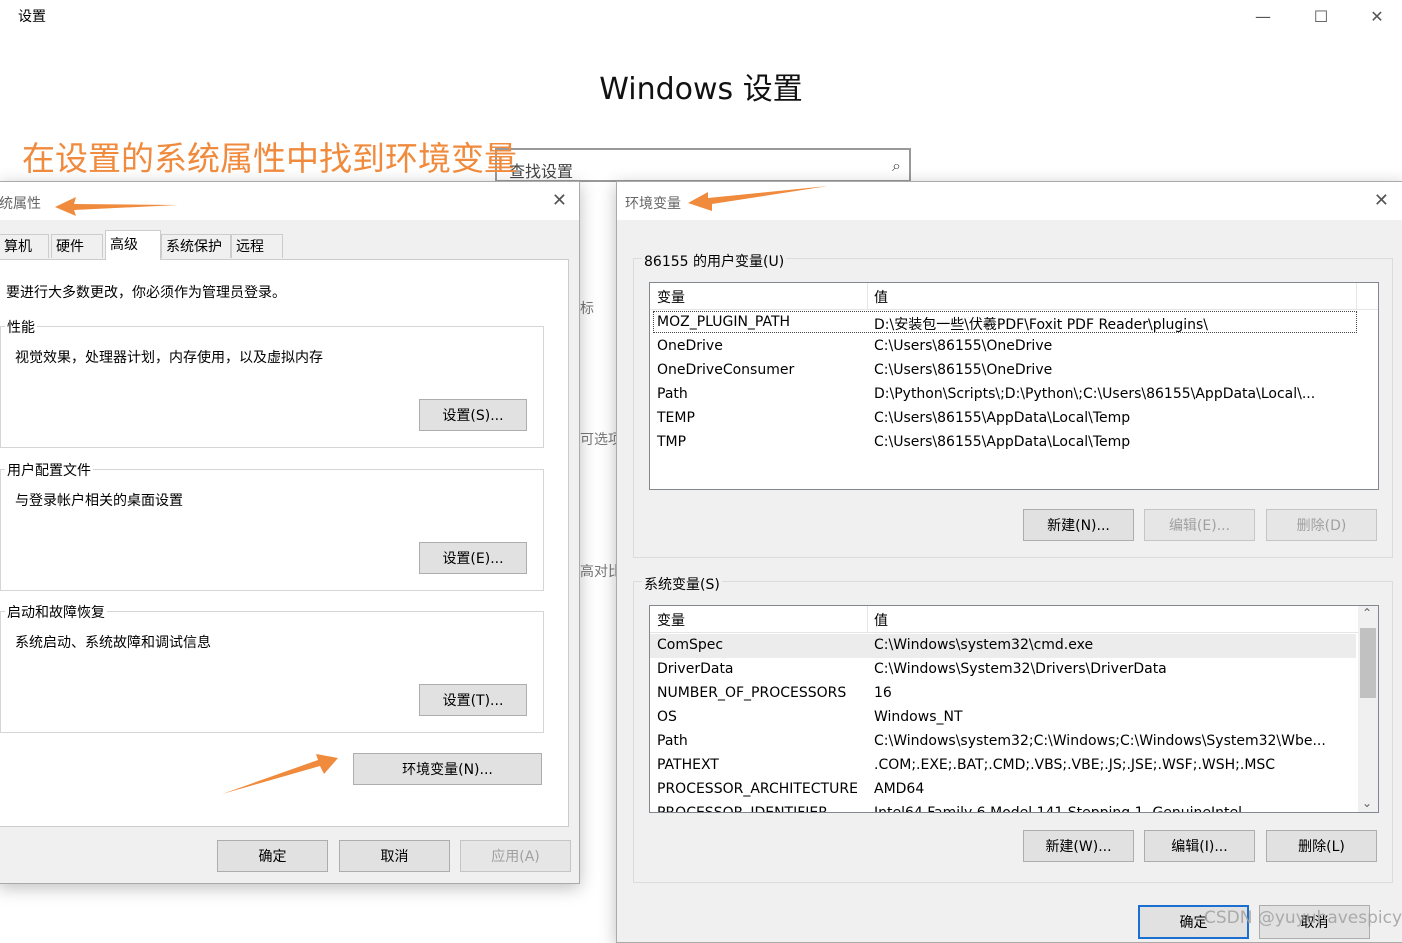 Image resolution: width=1402 pixels, height=943 pixels. What do you see at coordinates (758, 198) in the screenshot?
I see `arrow-to-environment-variables` at bounding box center [758, 198].